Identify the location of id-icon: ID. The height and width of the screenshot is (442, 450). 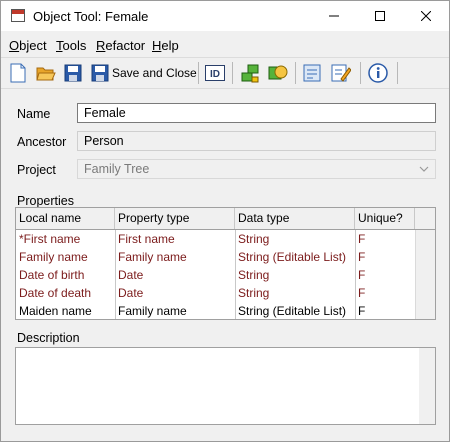
(215, 73).